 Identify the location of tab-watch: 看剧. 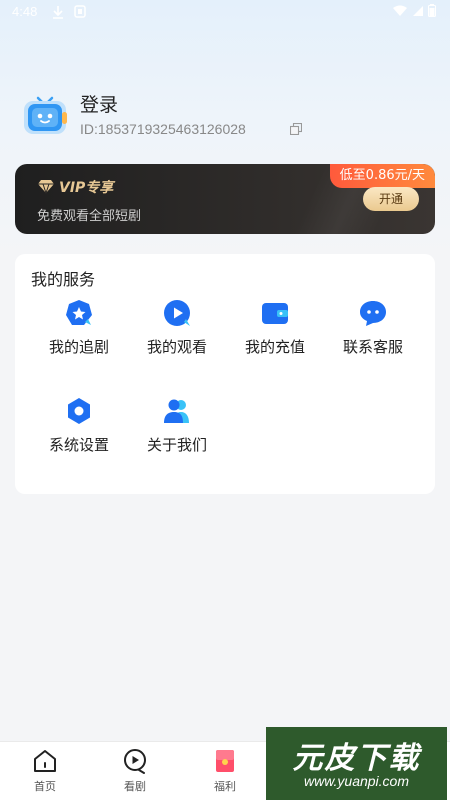
(135, 771).